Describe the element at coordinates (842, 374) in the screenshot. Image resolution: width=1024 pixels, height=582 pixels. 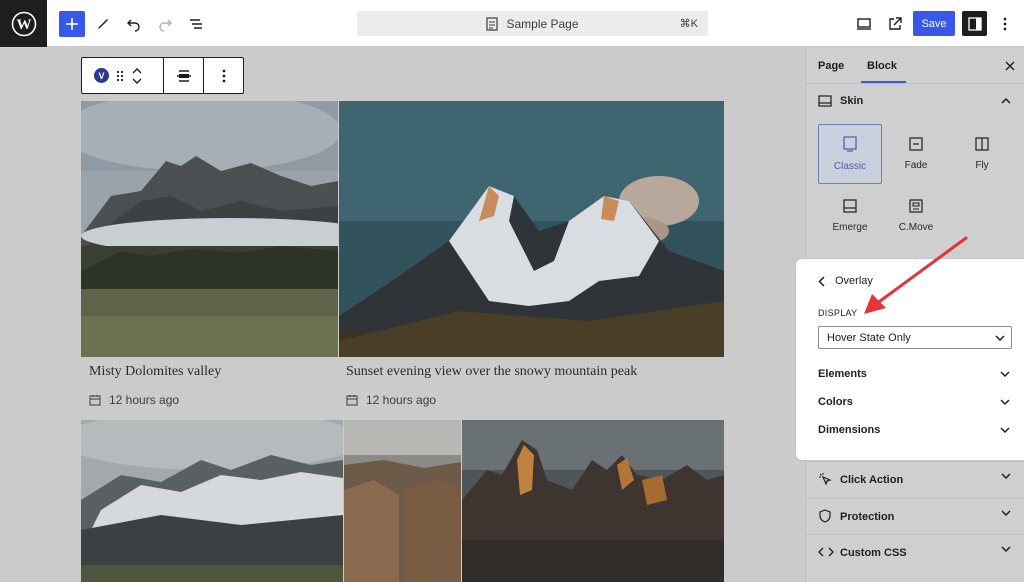
I see `elements-label: Elements` at that location.